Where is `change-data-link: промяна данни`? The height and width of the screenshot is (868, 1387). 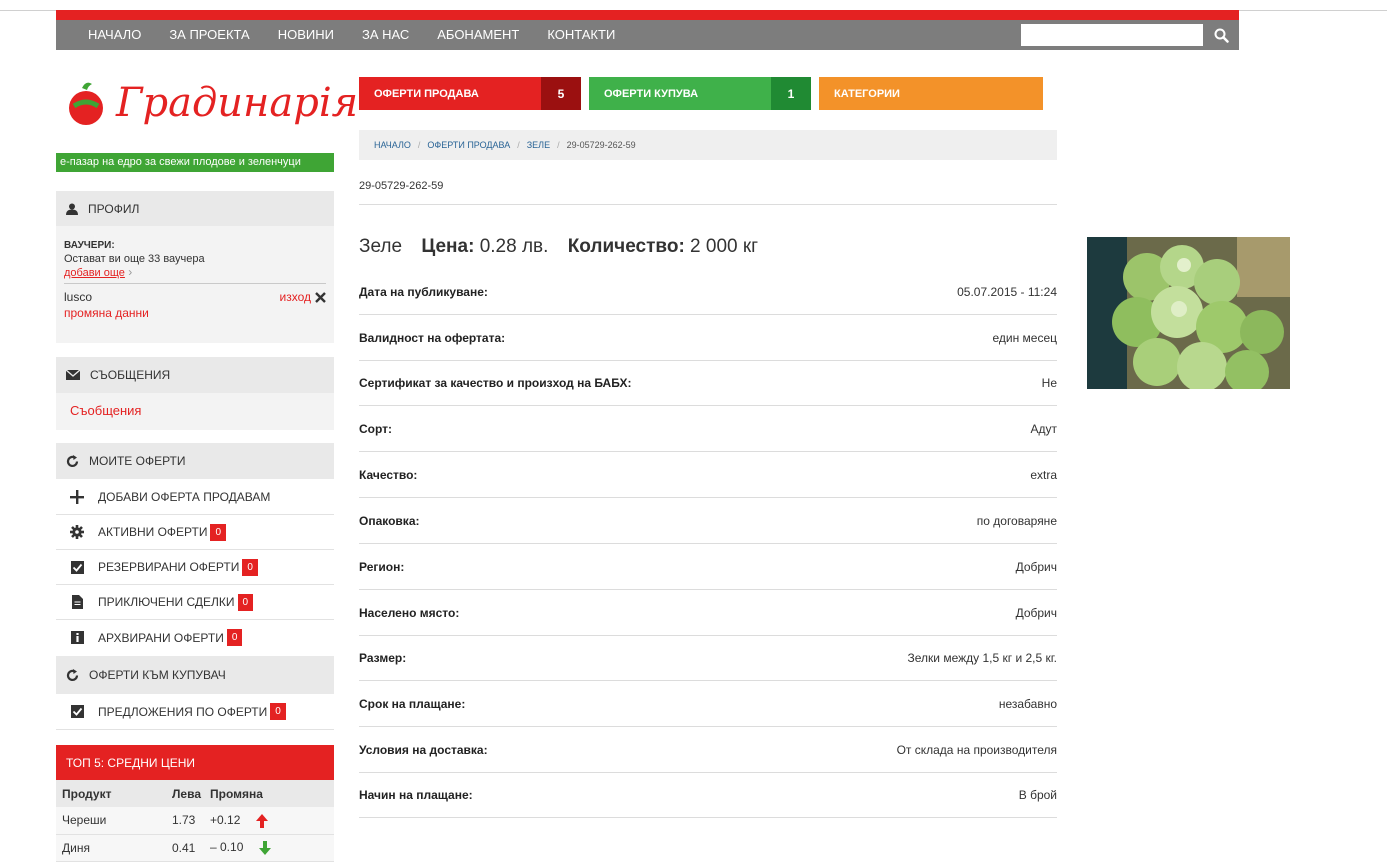
change-data-link: промяна данни is located at coordinates (195, 313).